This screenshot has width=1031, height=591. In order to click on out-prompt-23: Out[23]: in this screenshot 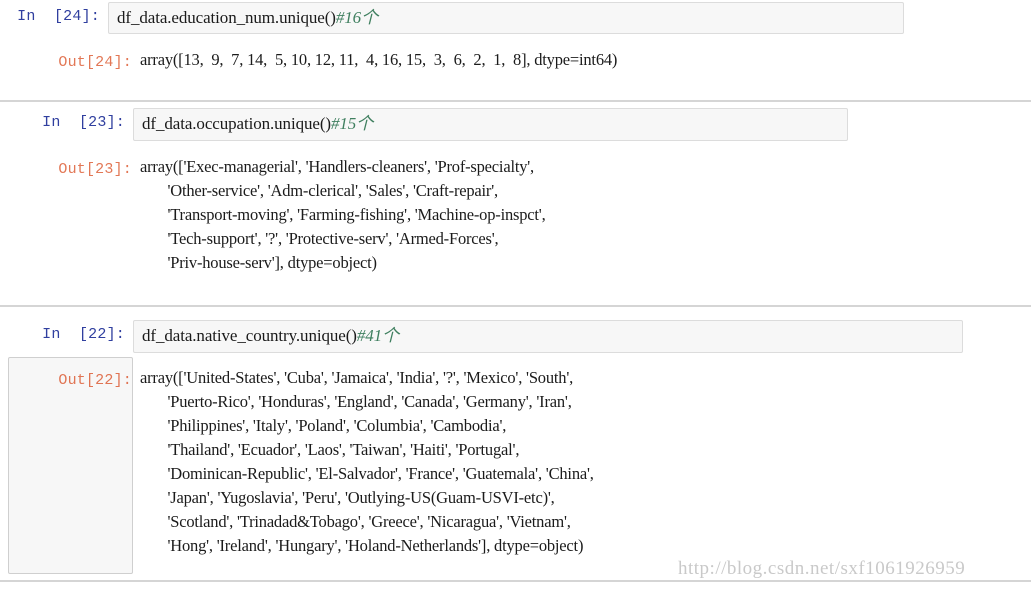, I will do `click(95, 169)`.